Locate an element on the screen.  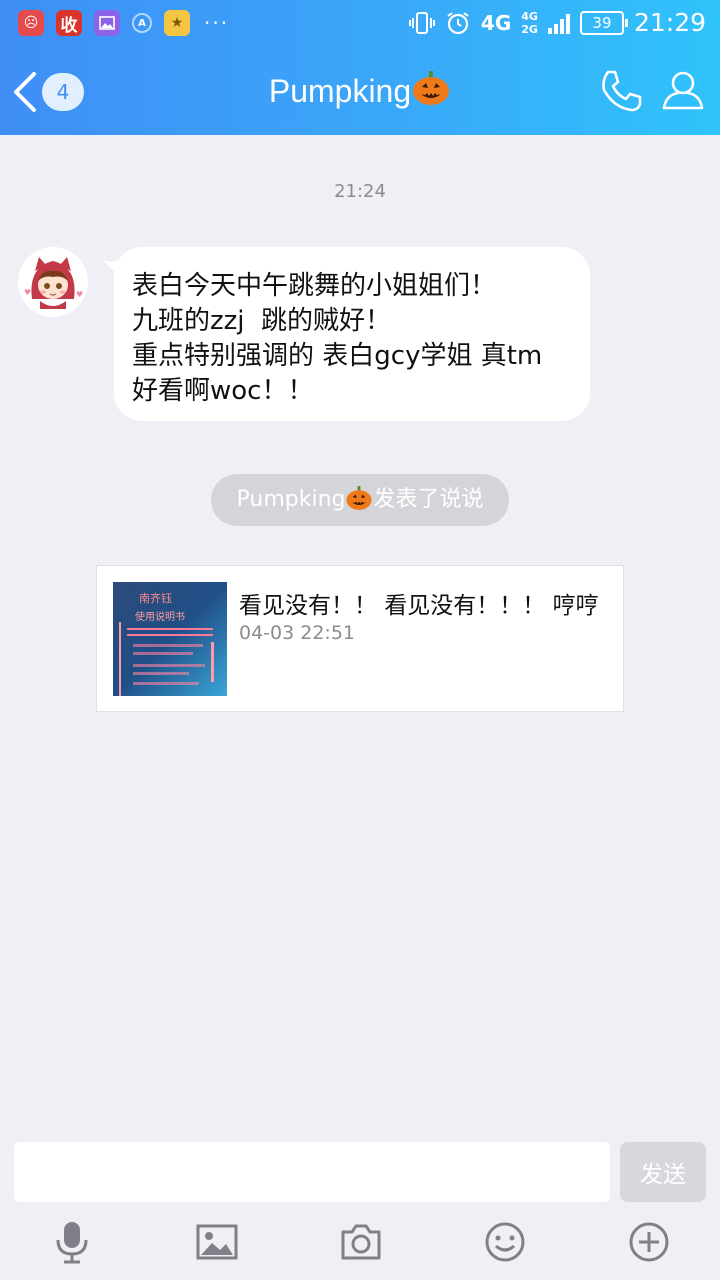
plus-icon is located at coordinates (649, 1242).